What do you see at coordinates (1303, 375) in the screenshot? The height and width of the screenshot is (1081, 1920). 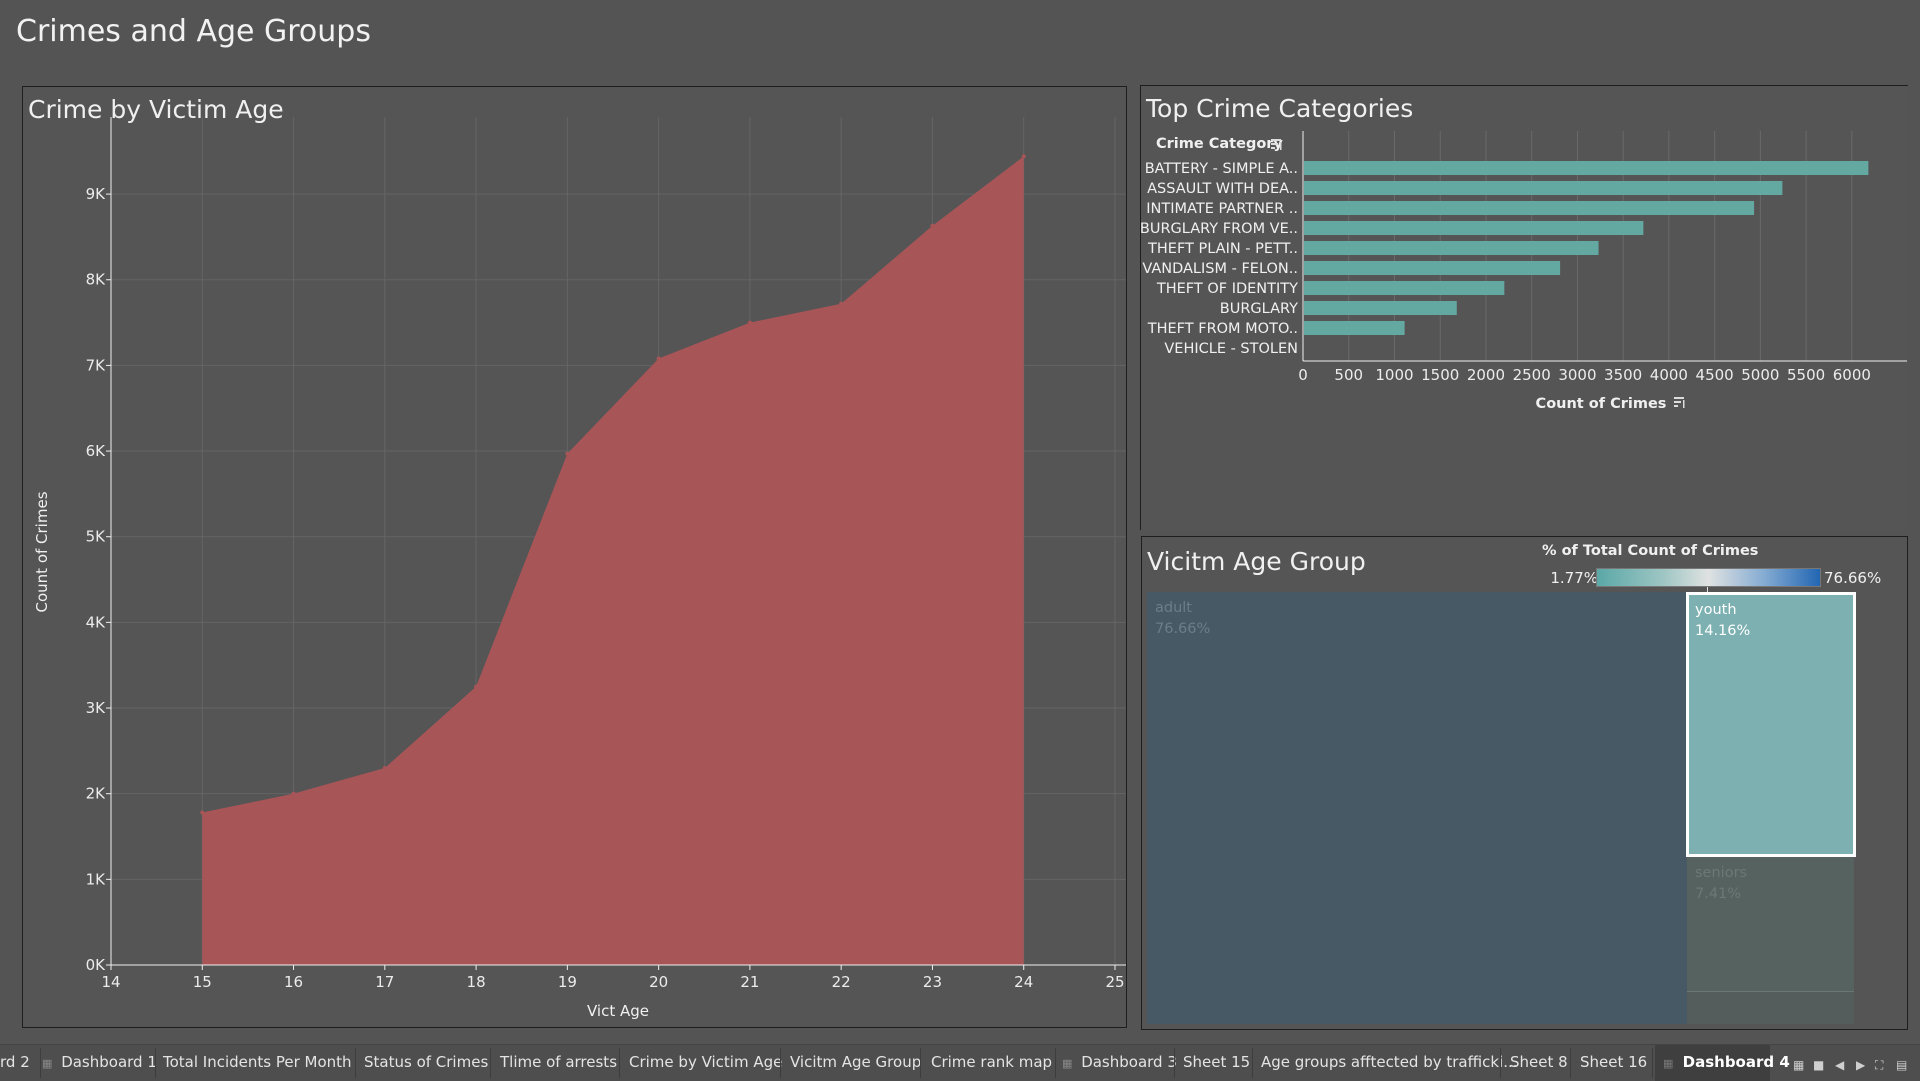 I see `bar-x-tick-label: 0` at bounding box center [1303, 375].